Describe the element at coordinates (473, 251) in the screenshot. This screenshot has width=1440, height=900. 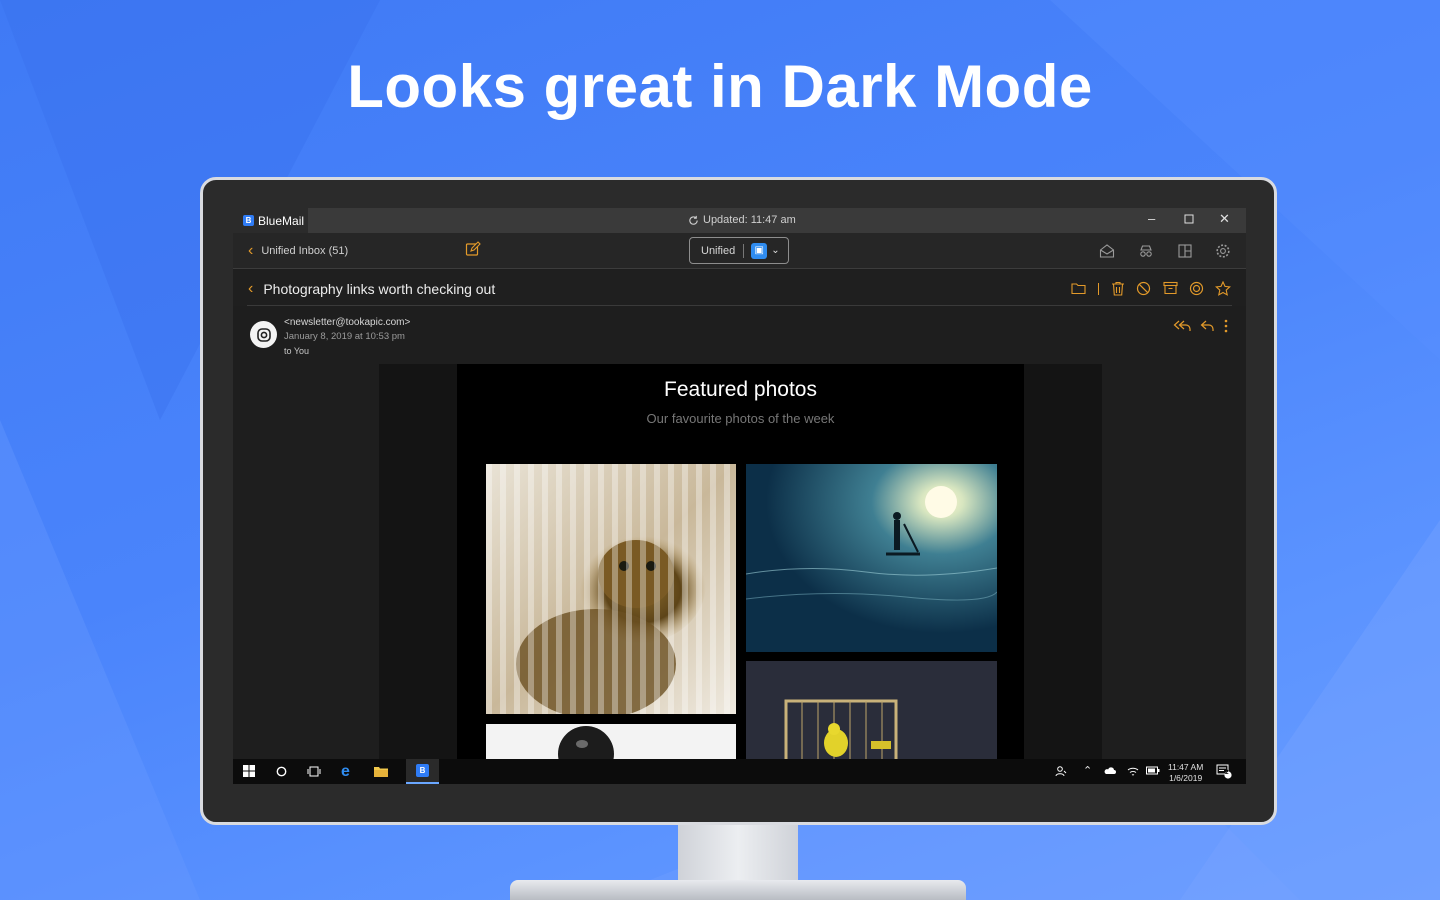
I see `compose-icon` at that location.